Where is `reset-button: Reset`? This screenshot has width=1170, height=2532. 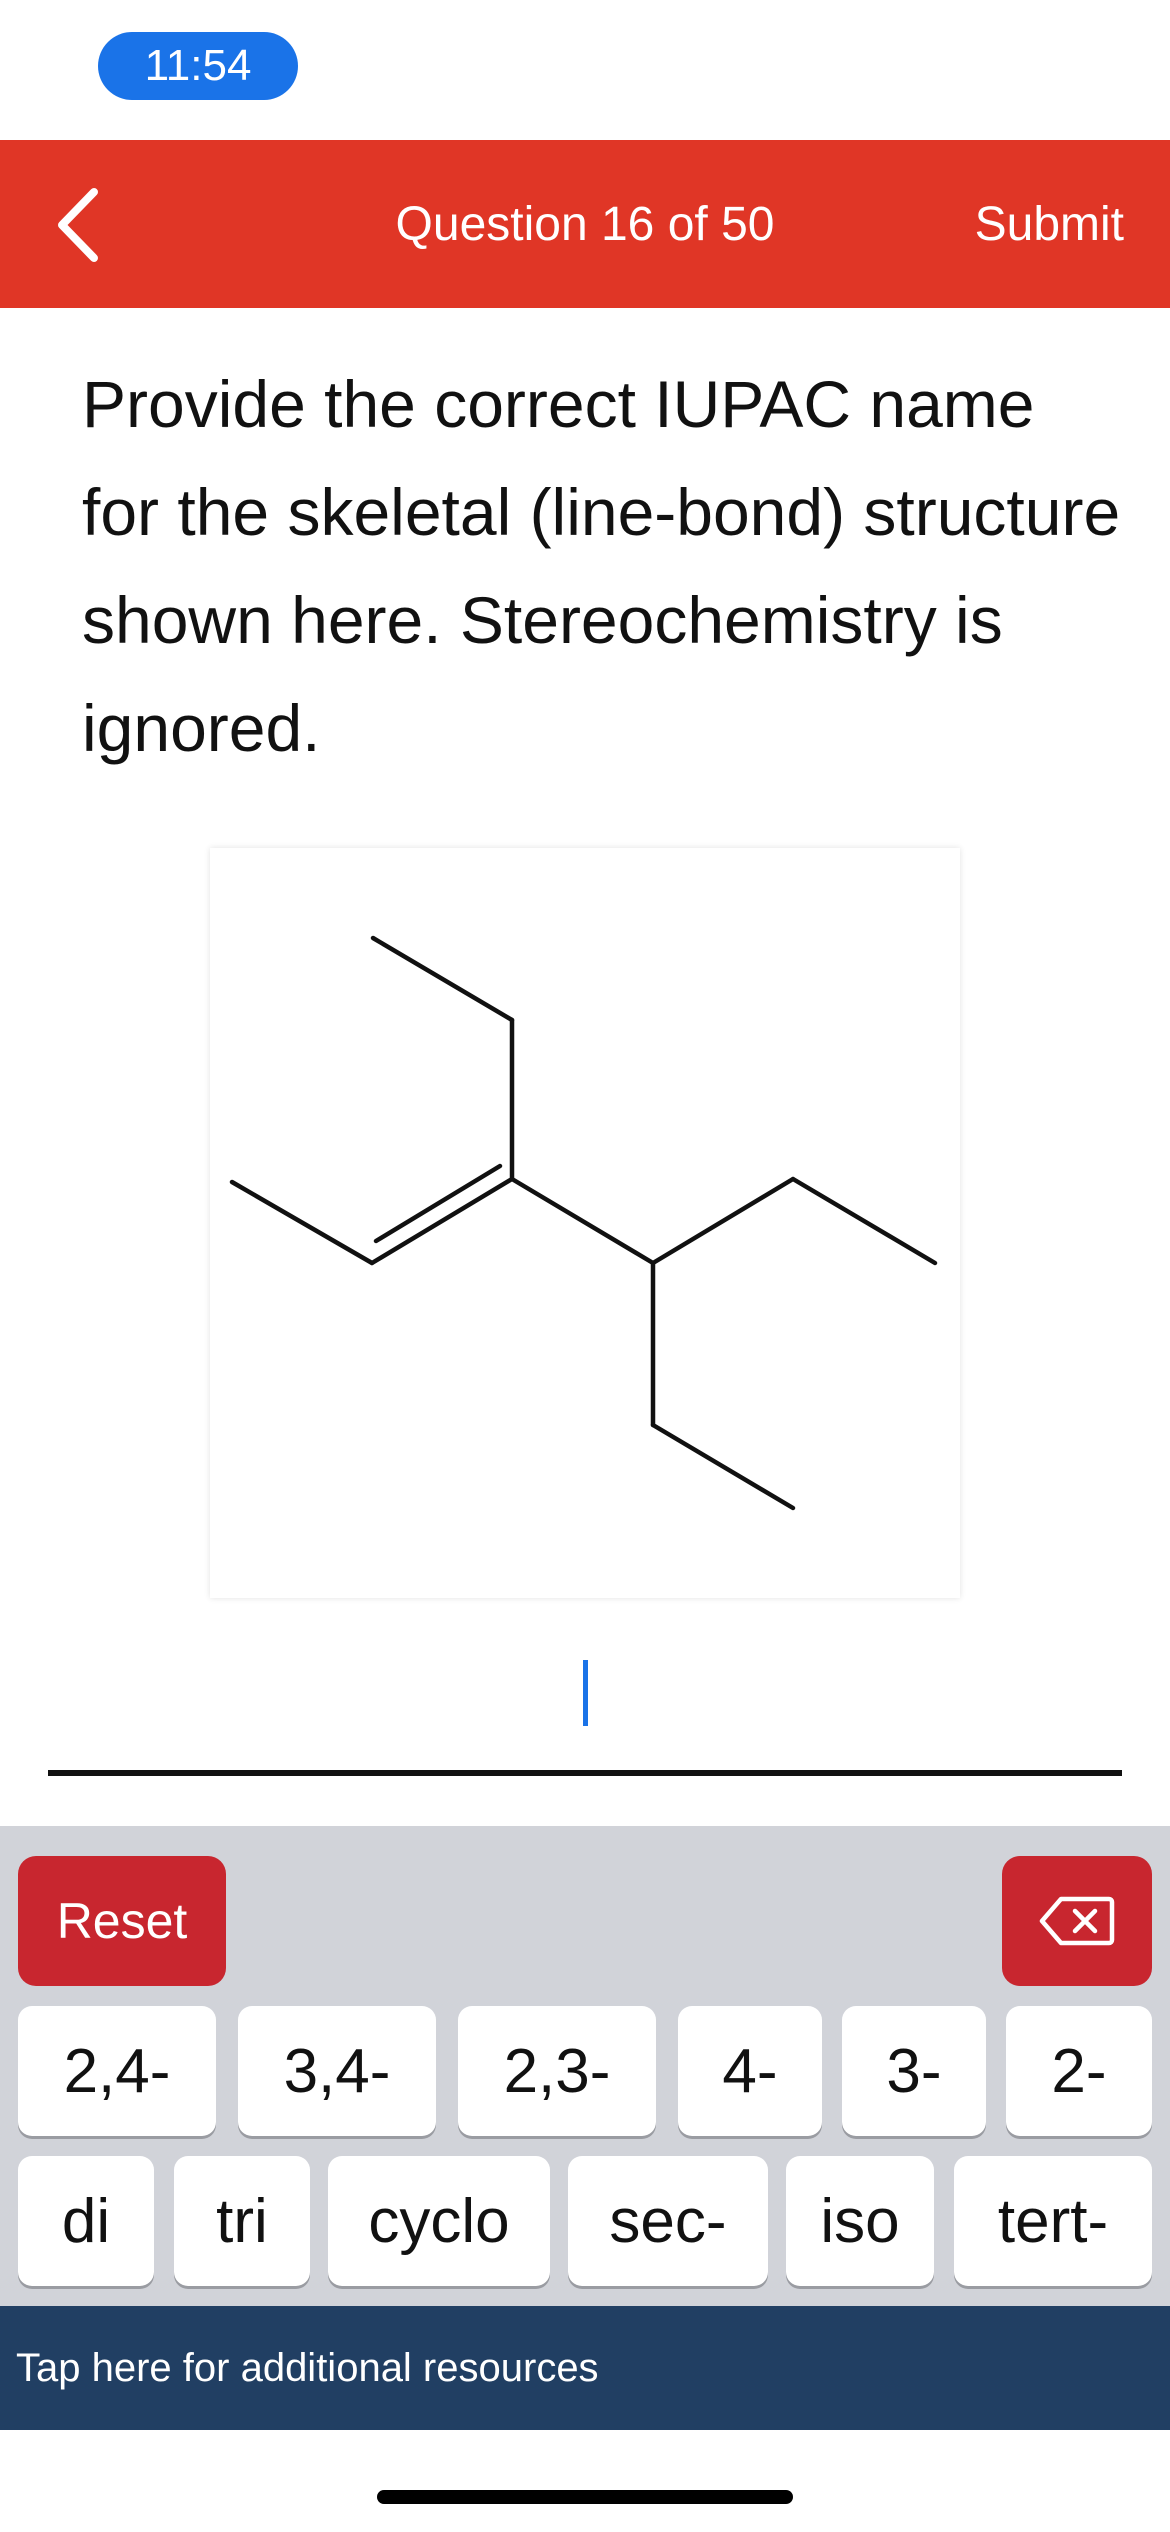 reset-button: Reset is located at coordinates (122, 1921).